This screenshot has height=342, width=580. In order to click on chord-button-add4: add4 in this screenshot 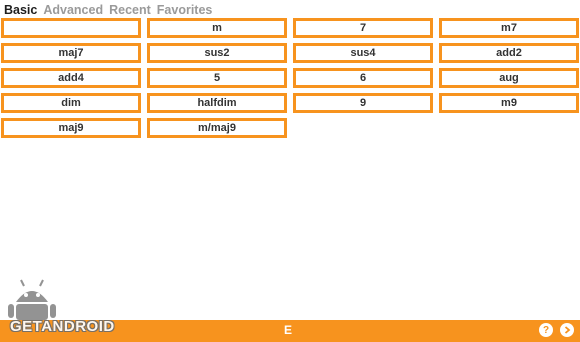, I will do `click(71, 78)`.